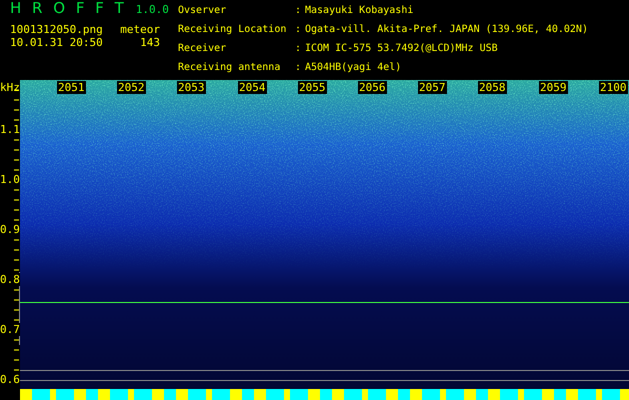 The width and height of the screenshot is (629, 400). Describe the element at coordinates (191, 87) in the screenshot. I see `time-label: 2053` at that location.